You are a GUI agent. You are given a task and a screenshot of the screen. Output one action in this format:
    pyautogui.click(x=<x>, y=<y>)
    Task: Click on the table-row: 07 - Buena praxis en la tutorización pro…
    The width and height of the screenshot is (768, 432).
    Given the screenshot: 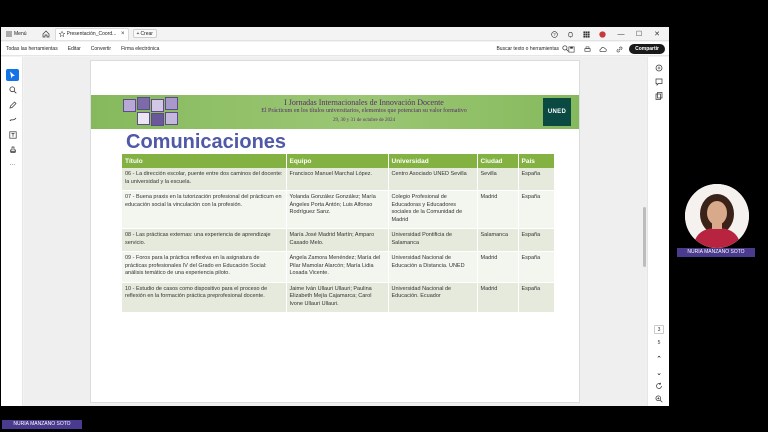 What is the action you would take?
    pyautogui.click(x=338, y=209)
    